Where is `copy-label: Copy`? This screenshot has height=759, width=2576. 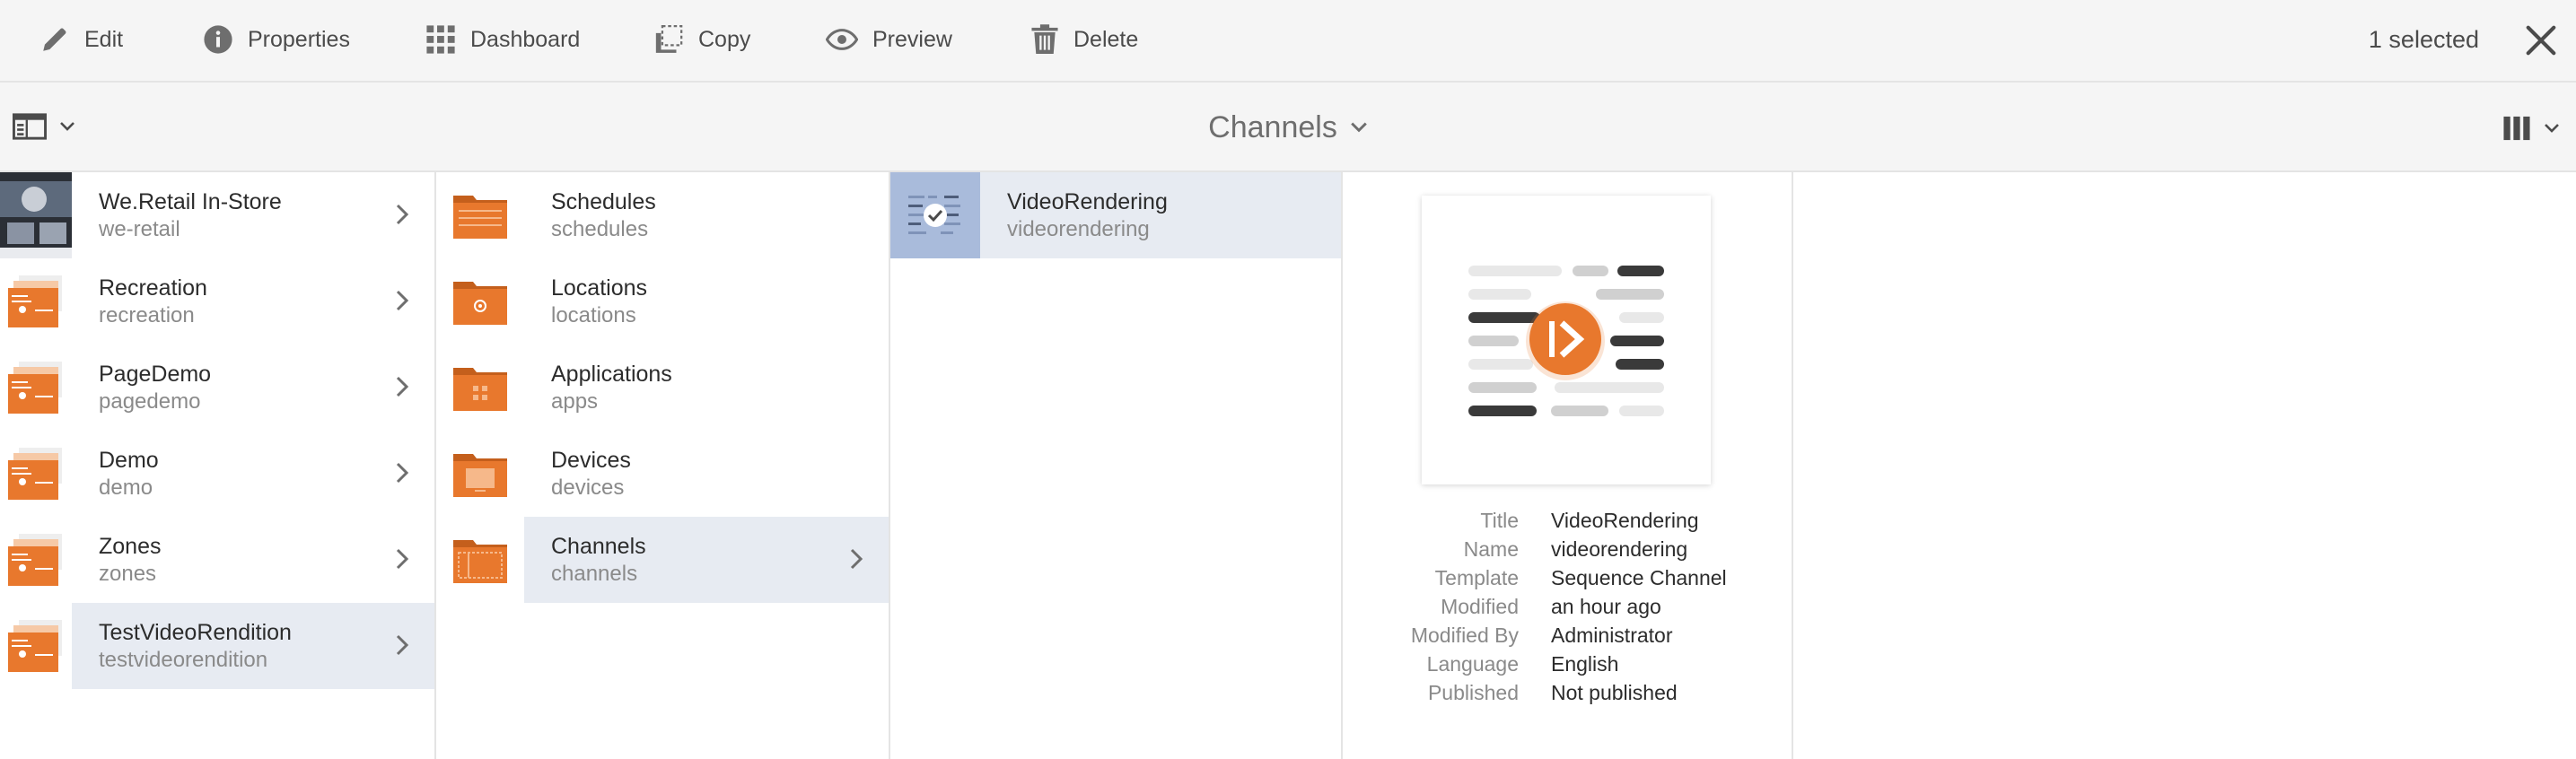
copy-label: Copy is located at coordinates (724, 39).